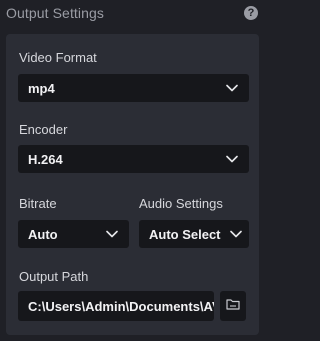 Image resolution: width=320 pixels, height=341 pixels. What do you see at coordinates (41, 88) in the screenshot?
I see `video-format-value: mp4` at bounding box center [41, 88].